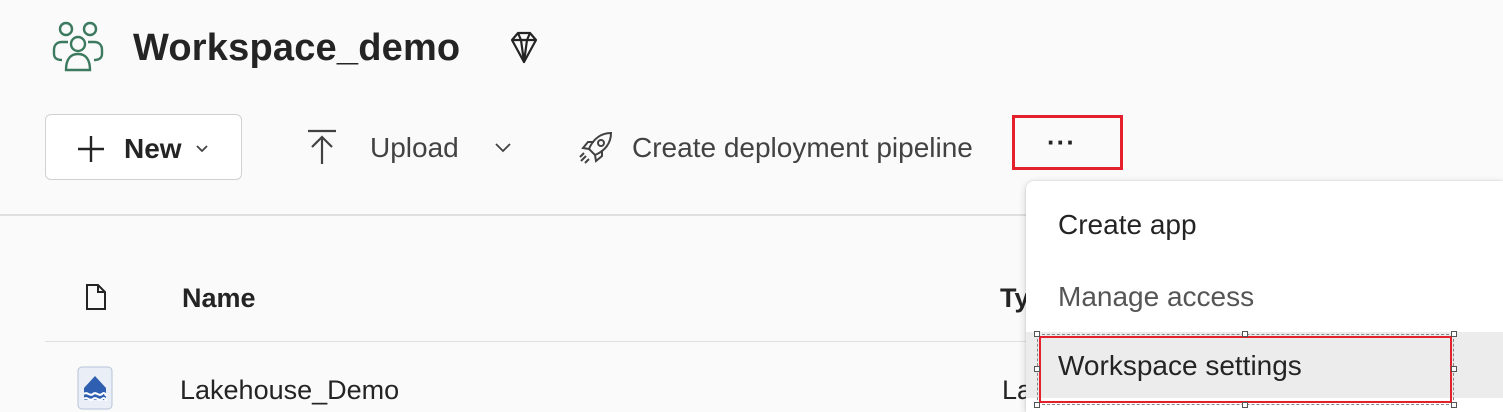 The width and height of the screenshot is (1503, 412). Describe the element at coordinates (545, 341) in the screenshot. I see `row-divider` at that location.